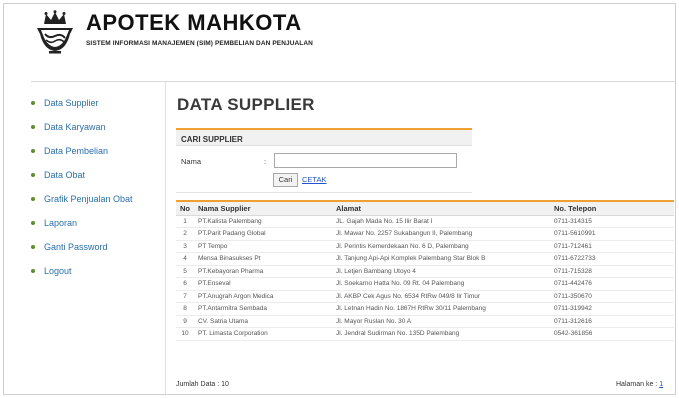 This screenshot has width=679, height=398. Describe the element at coordinates (185, 246) in the screenshot. I see `cell-no: 3` at that location.